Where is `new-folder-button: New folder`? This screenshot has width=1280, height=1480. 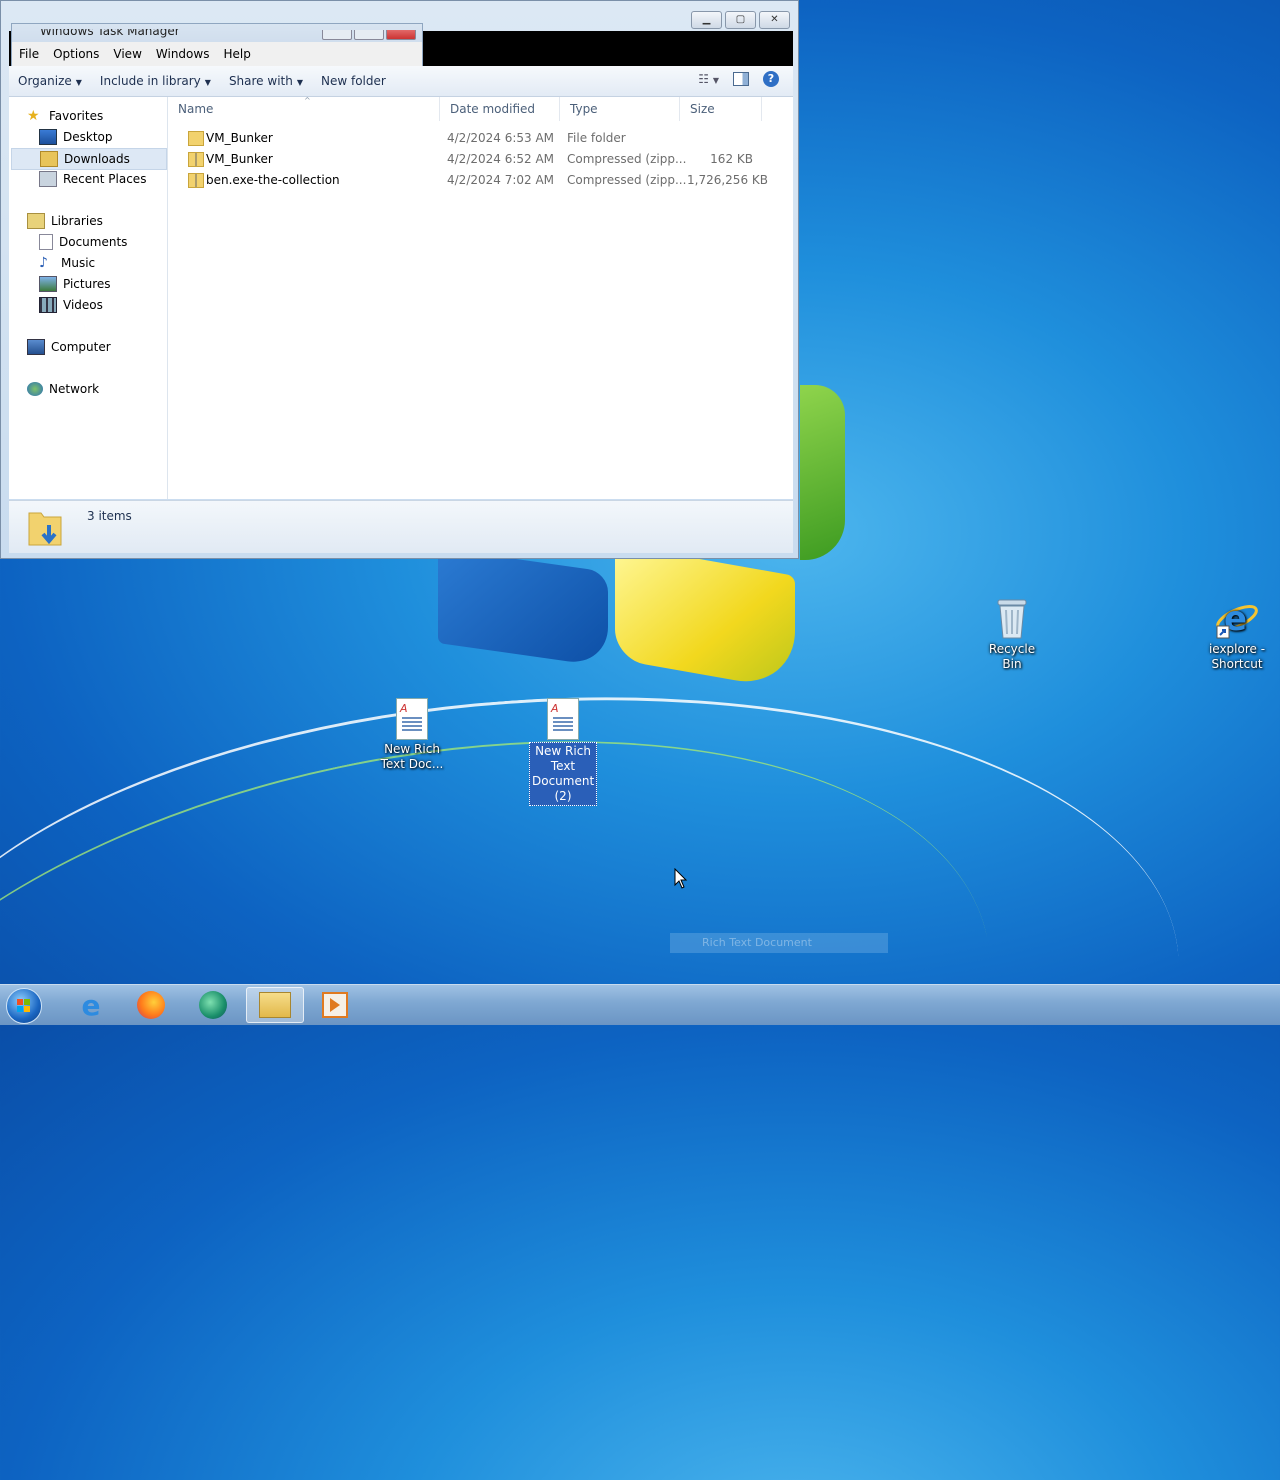
new-folder-button: New folder is located at coordinates (353, 81).